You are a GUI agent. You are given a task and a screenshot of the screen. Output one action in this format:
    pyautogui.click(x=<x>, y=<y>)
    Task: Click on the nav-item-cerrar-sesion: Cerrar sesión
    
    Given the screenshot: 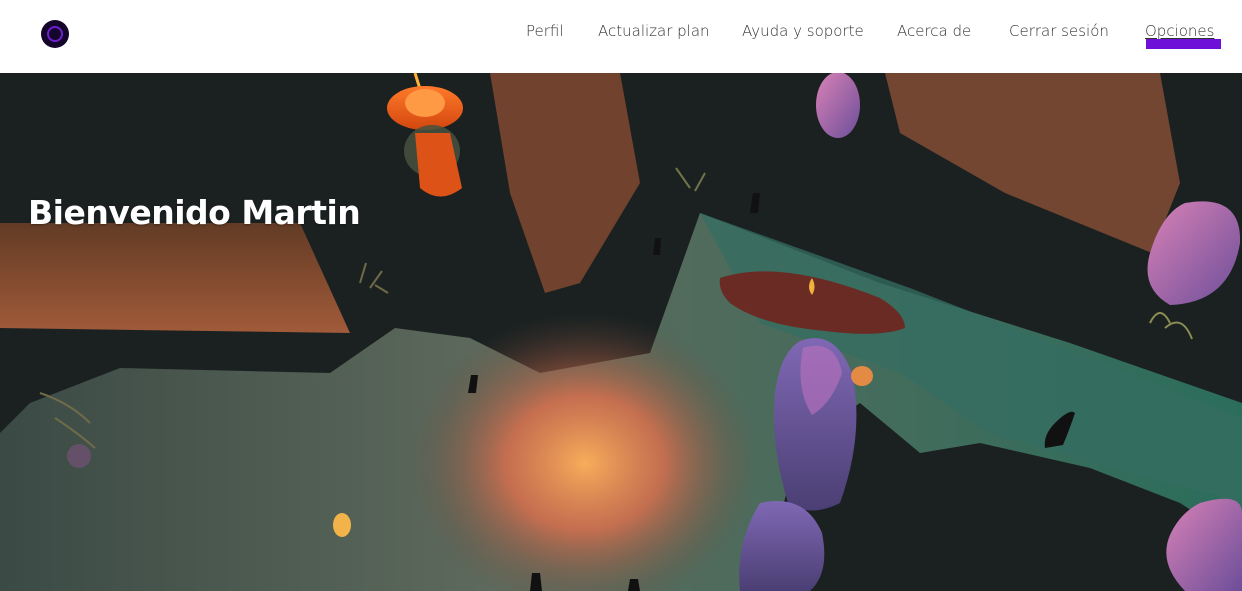 What is the action you would take?
    pyautogui.click(x=1059, y=31)
    